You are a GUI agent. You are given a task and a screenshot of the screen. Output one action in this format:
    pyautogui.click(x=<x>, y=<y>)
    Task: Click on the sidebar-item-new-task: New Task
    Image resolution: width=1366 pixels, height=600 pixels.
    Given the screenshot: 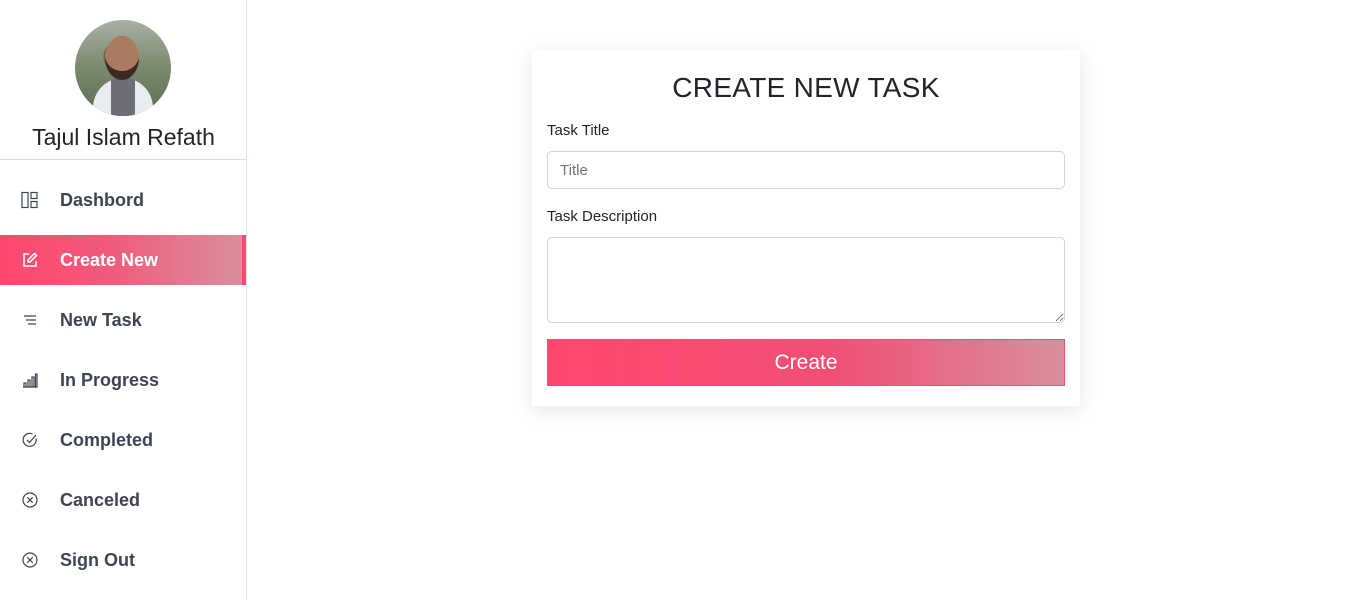 What is the action you would take?
    pyautogui.click(x=123, y=320)
    